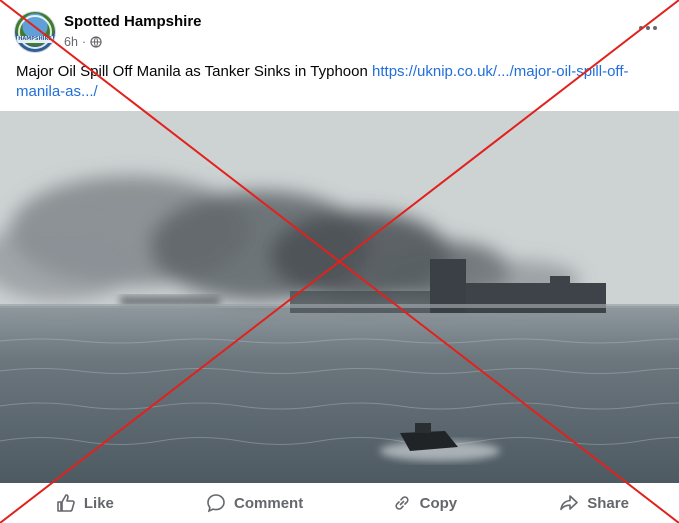 The image size is (679, 523). I want to click on like-icon, so click(66, 503).